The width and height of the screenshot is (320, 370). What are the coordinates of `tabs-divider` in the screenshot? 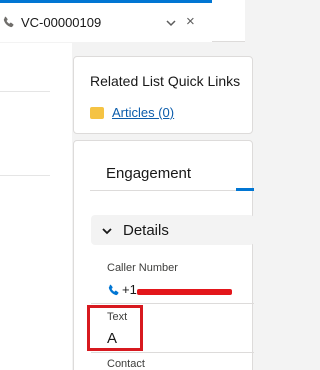 It's located at (172, 190).